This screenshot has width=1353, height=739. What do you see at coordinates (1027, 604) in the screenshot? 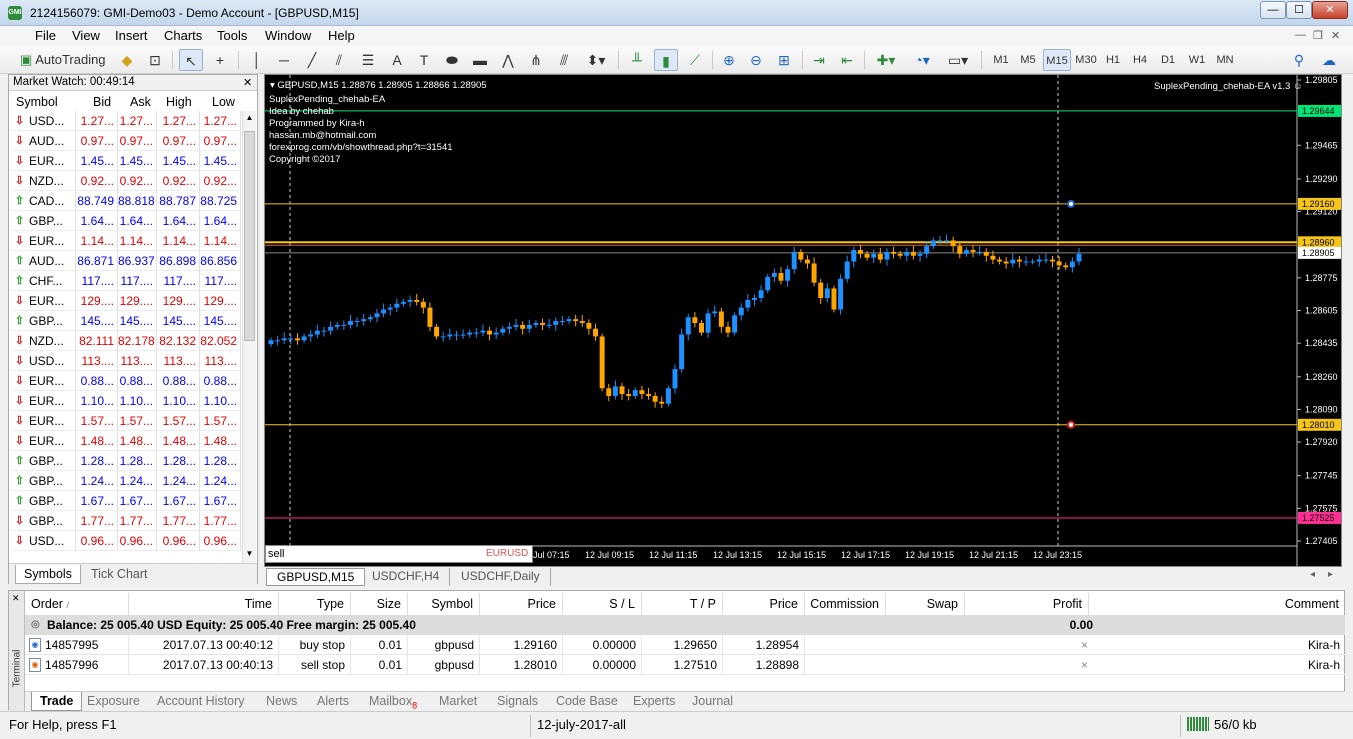
I see `column-header-profit: Profit` at bounding box center [1027, 604].